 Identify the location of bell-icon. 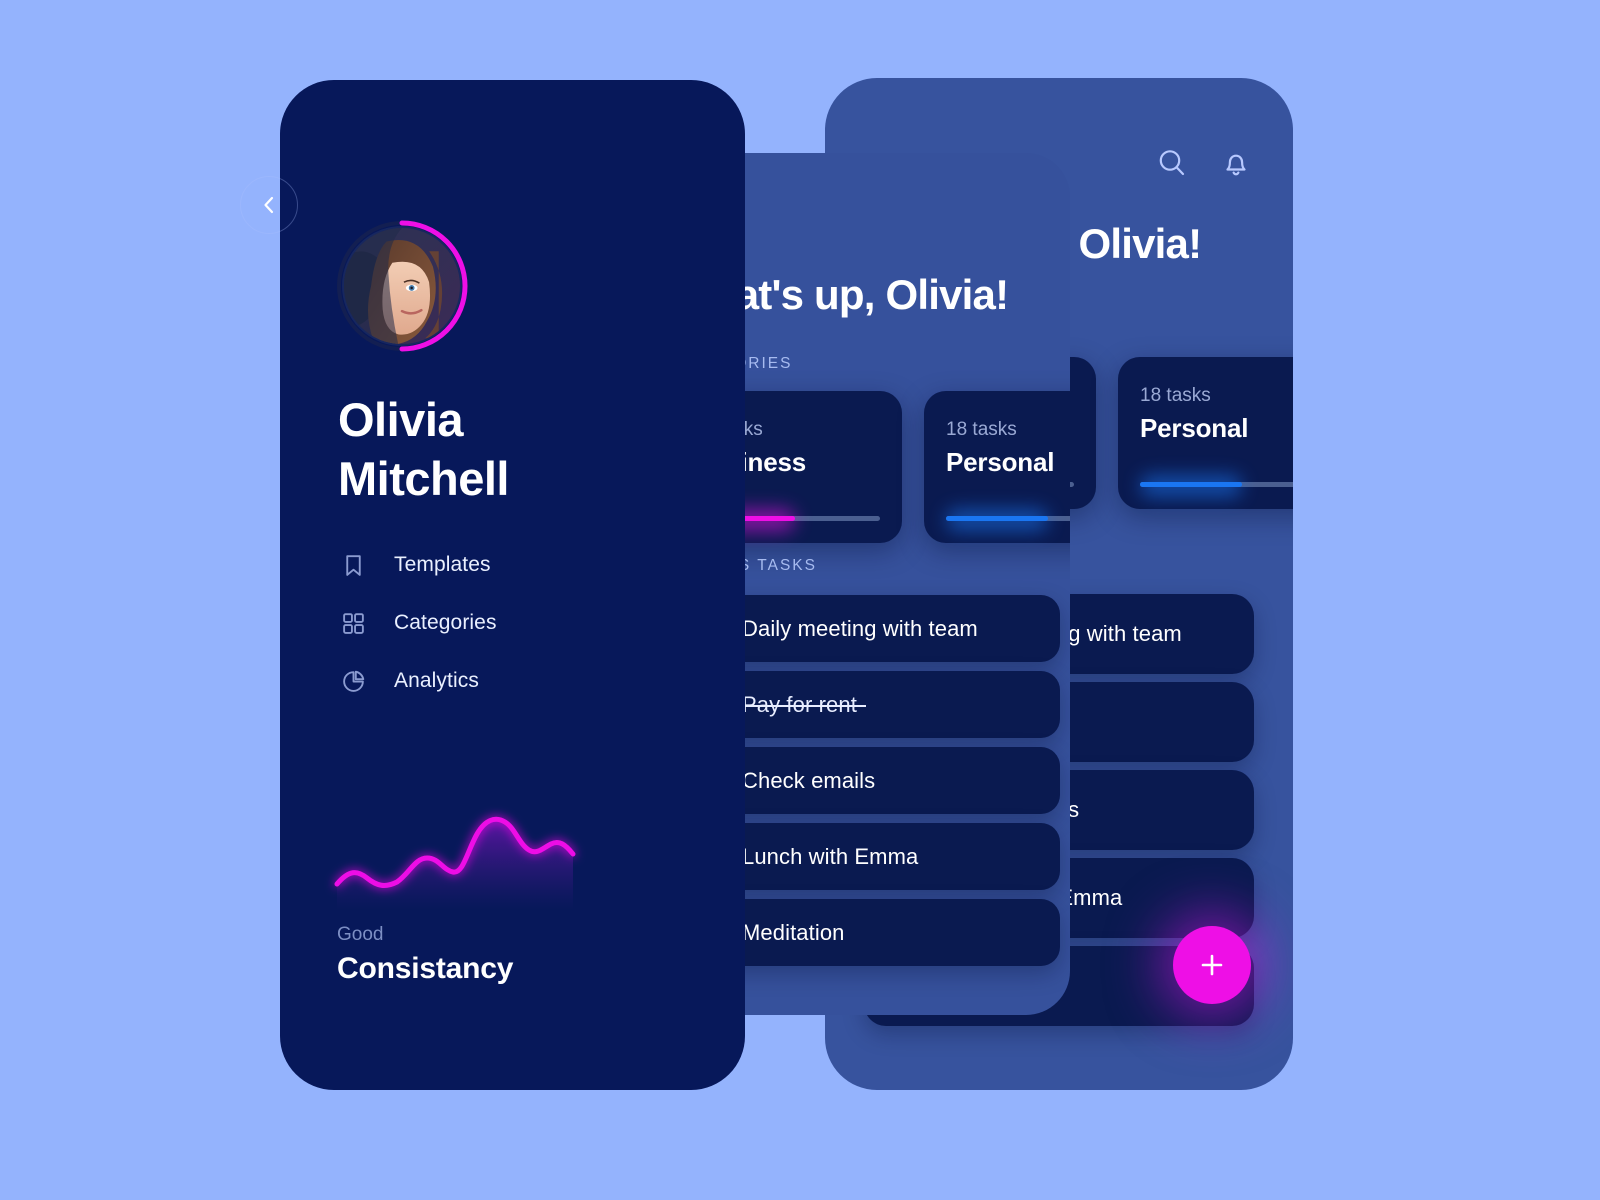
(1236, 163).